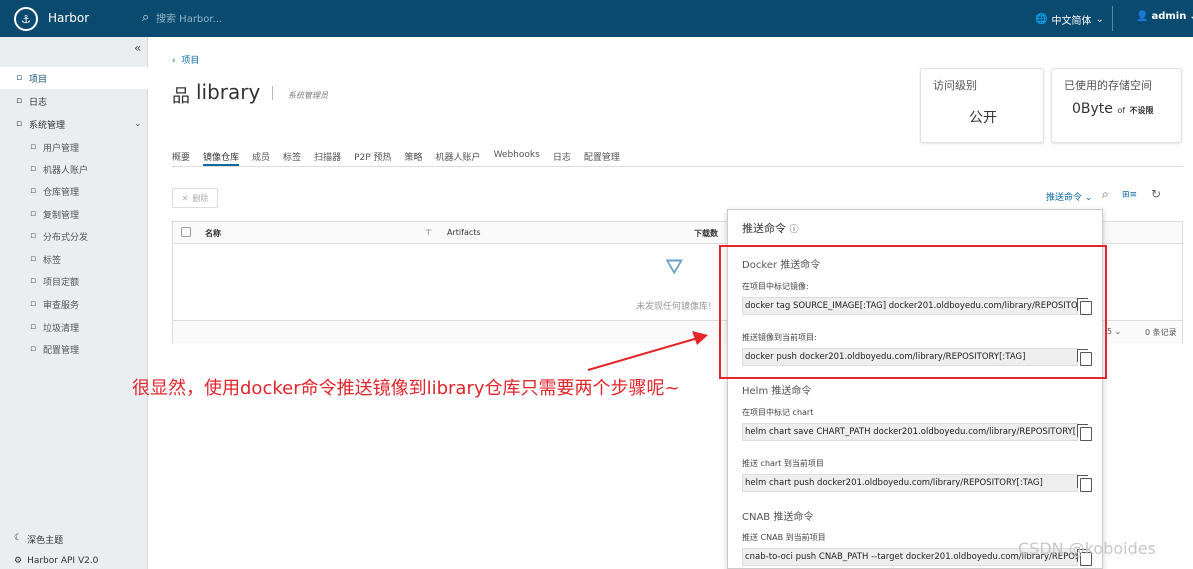  What do you see at coordinates (647, 351) in the screenshot?
I see `annotation-arrow` at bounding box center [647, 351].